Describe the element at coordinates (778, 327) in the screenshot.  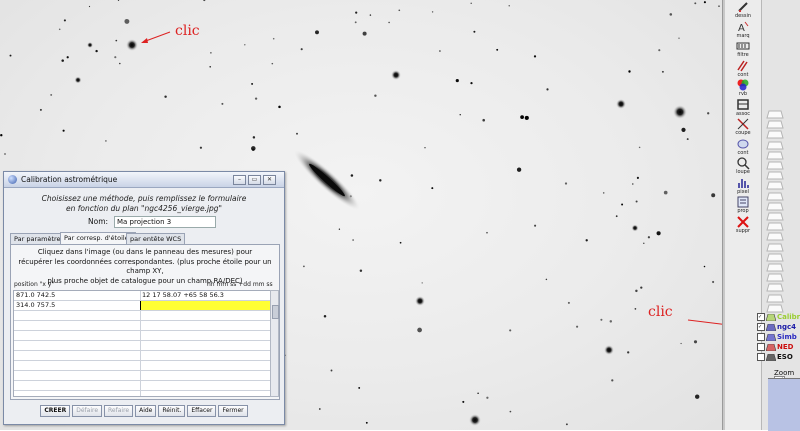
I see `layer-row: ✓ ngc4` at that location.